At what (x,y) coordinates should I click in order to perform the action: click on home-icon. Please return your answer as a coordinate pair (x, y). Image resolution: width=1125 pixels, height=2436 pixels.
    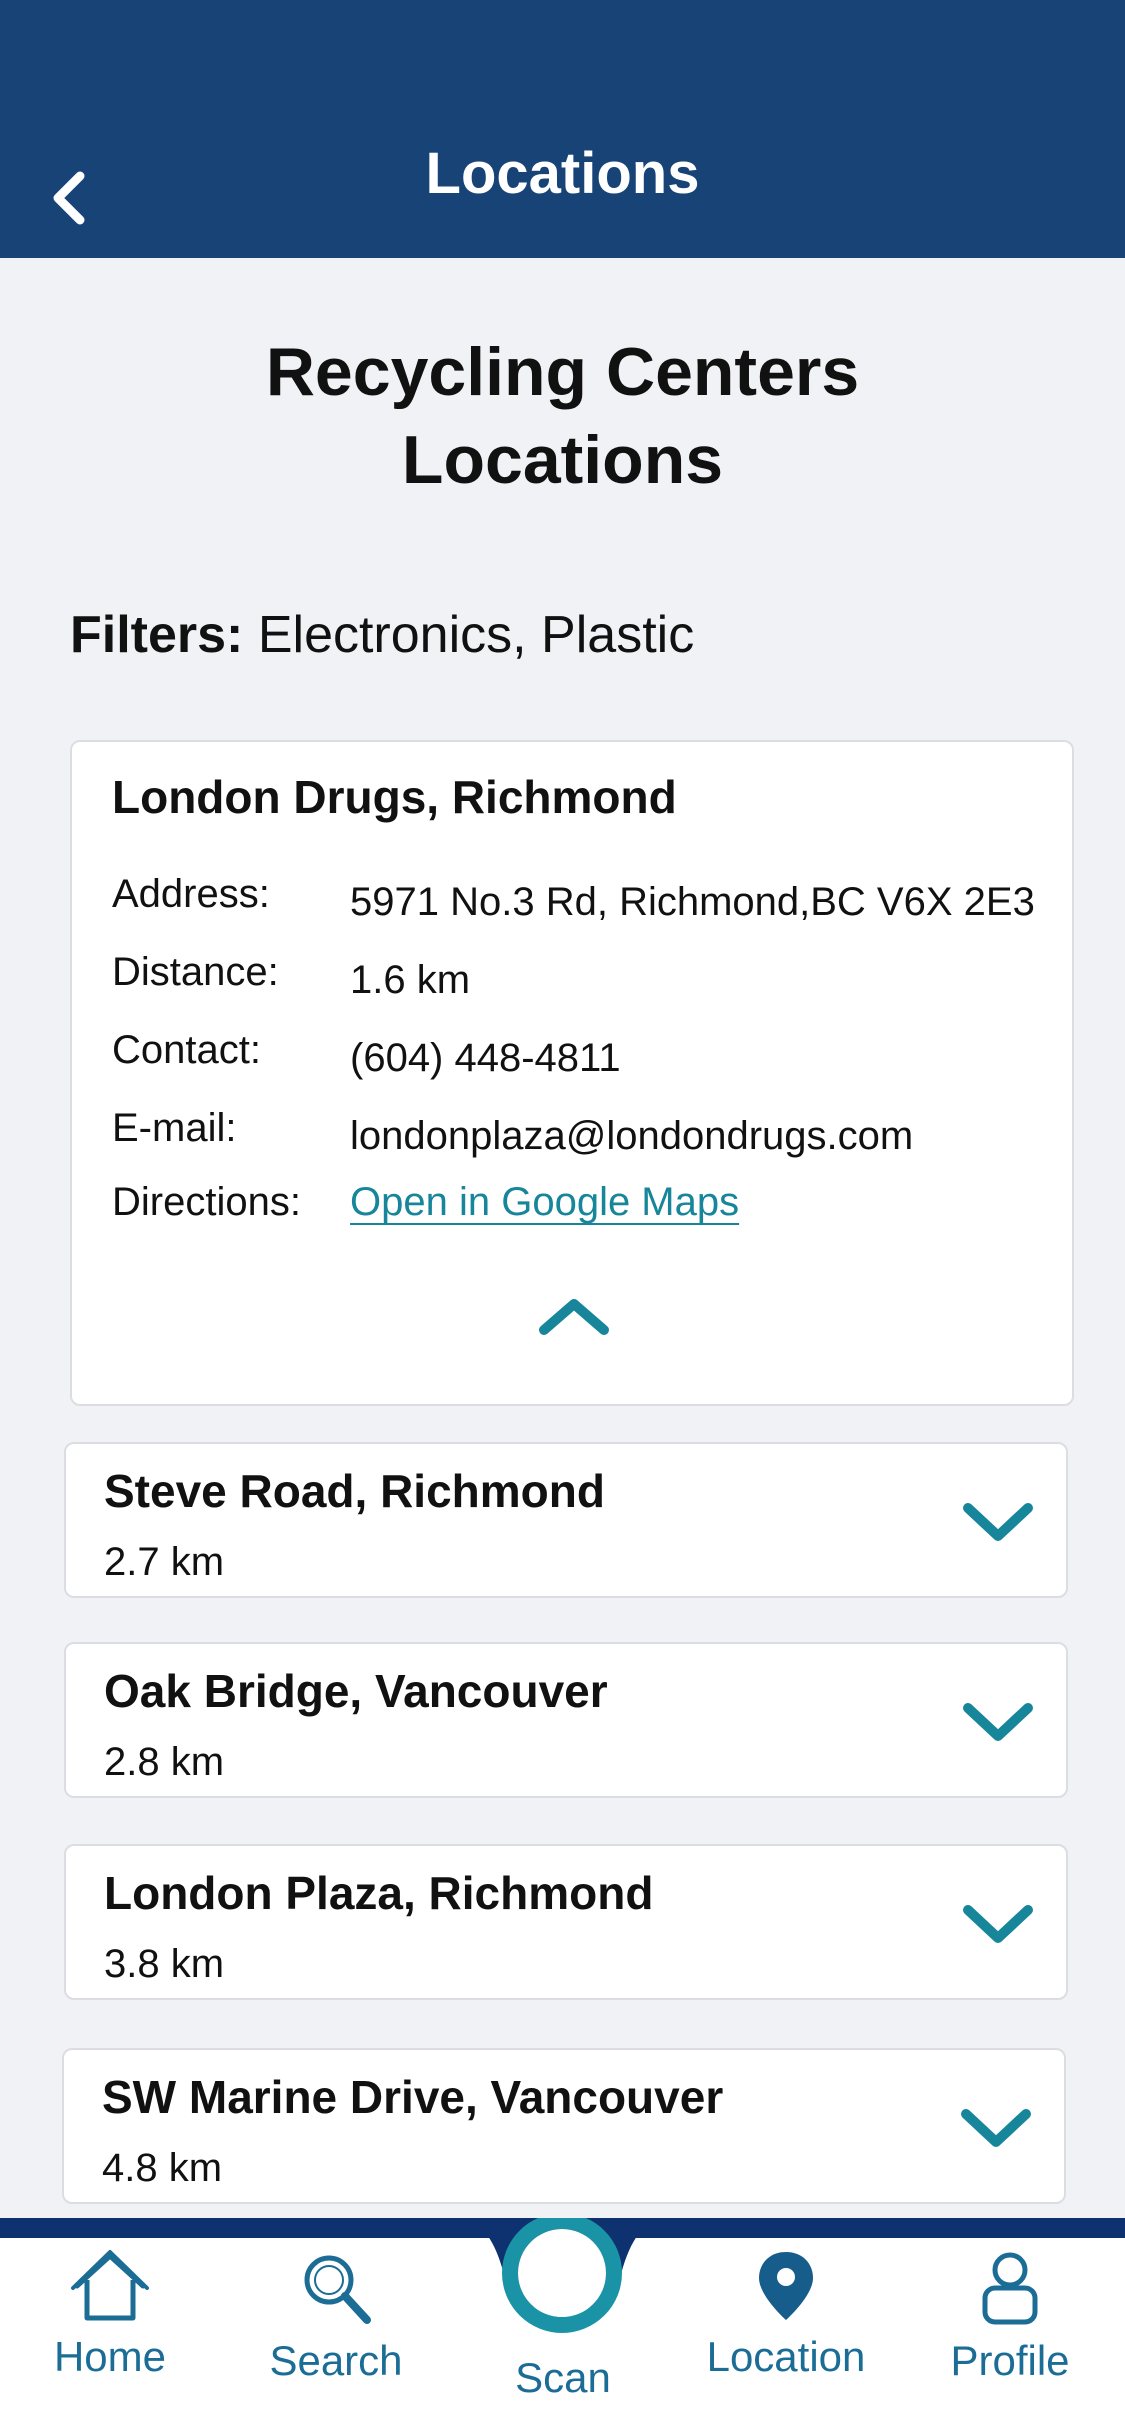
    Looking at the image, I should click on (110, 2285).